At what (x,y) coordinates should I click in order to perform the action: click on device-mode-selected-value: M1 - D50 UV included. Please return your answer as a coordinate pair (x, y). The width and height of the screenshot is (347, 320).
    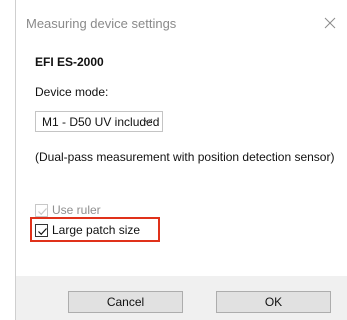
    Looking at the image, I should click on (101, 122).